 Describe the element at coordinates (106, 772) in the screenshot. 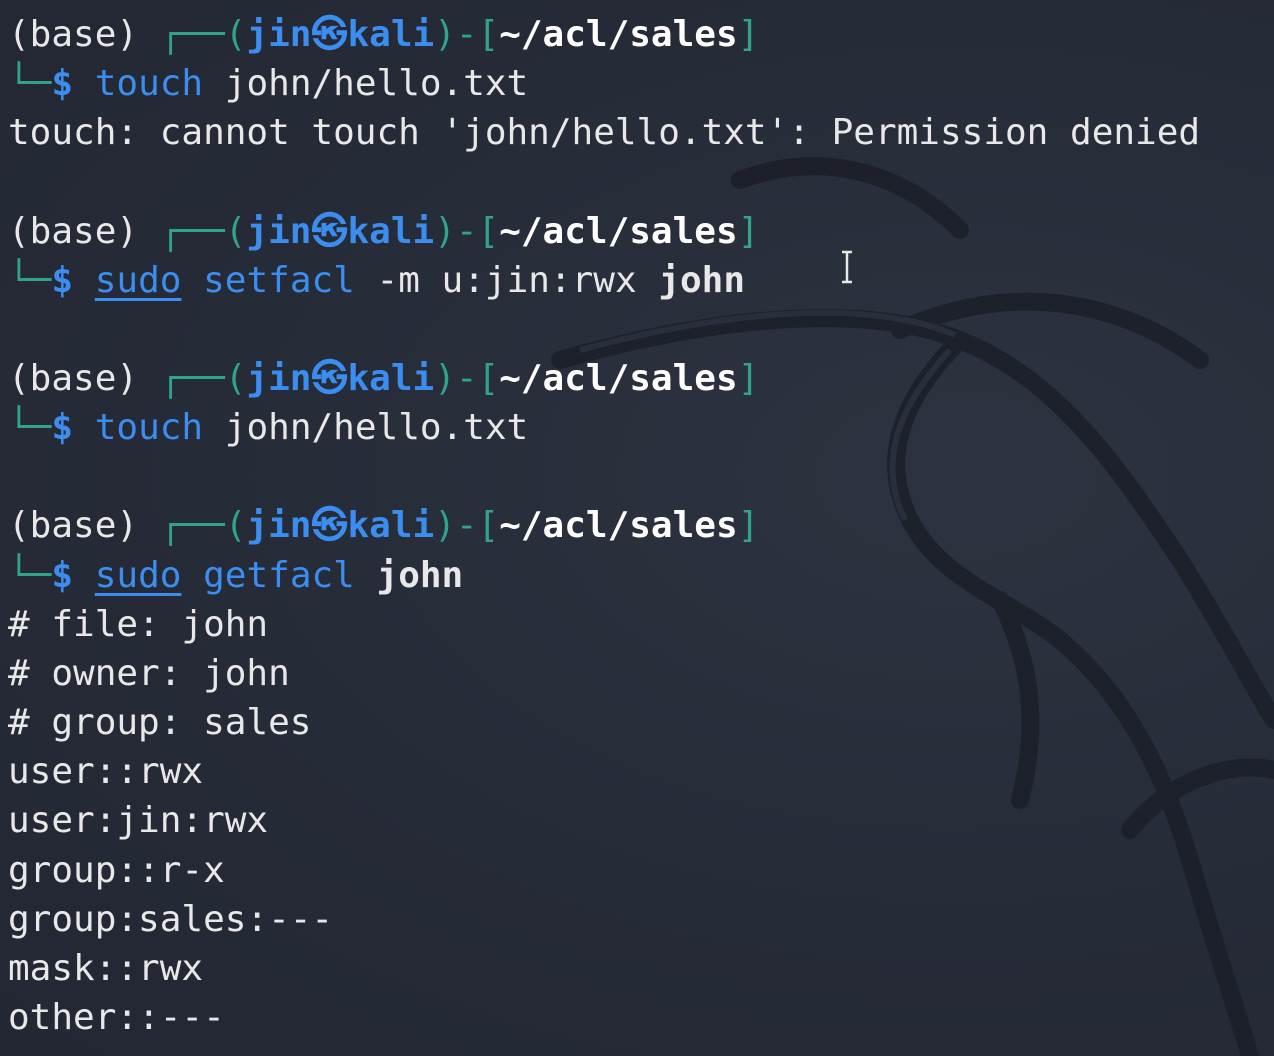

I see `output-line: user::rwx` at that location.